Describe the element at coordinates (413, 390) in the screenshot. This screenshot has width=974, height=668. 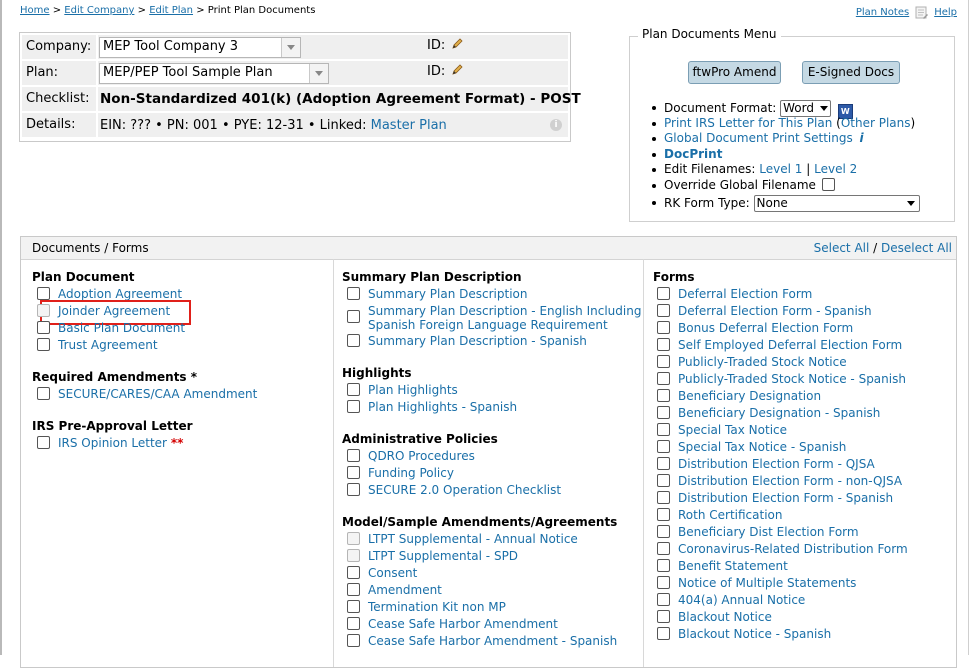
I see `plan-highlights-link: Plan Highlights` at that location.